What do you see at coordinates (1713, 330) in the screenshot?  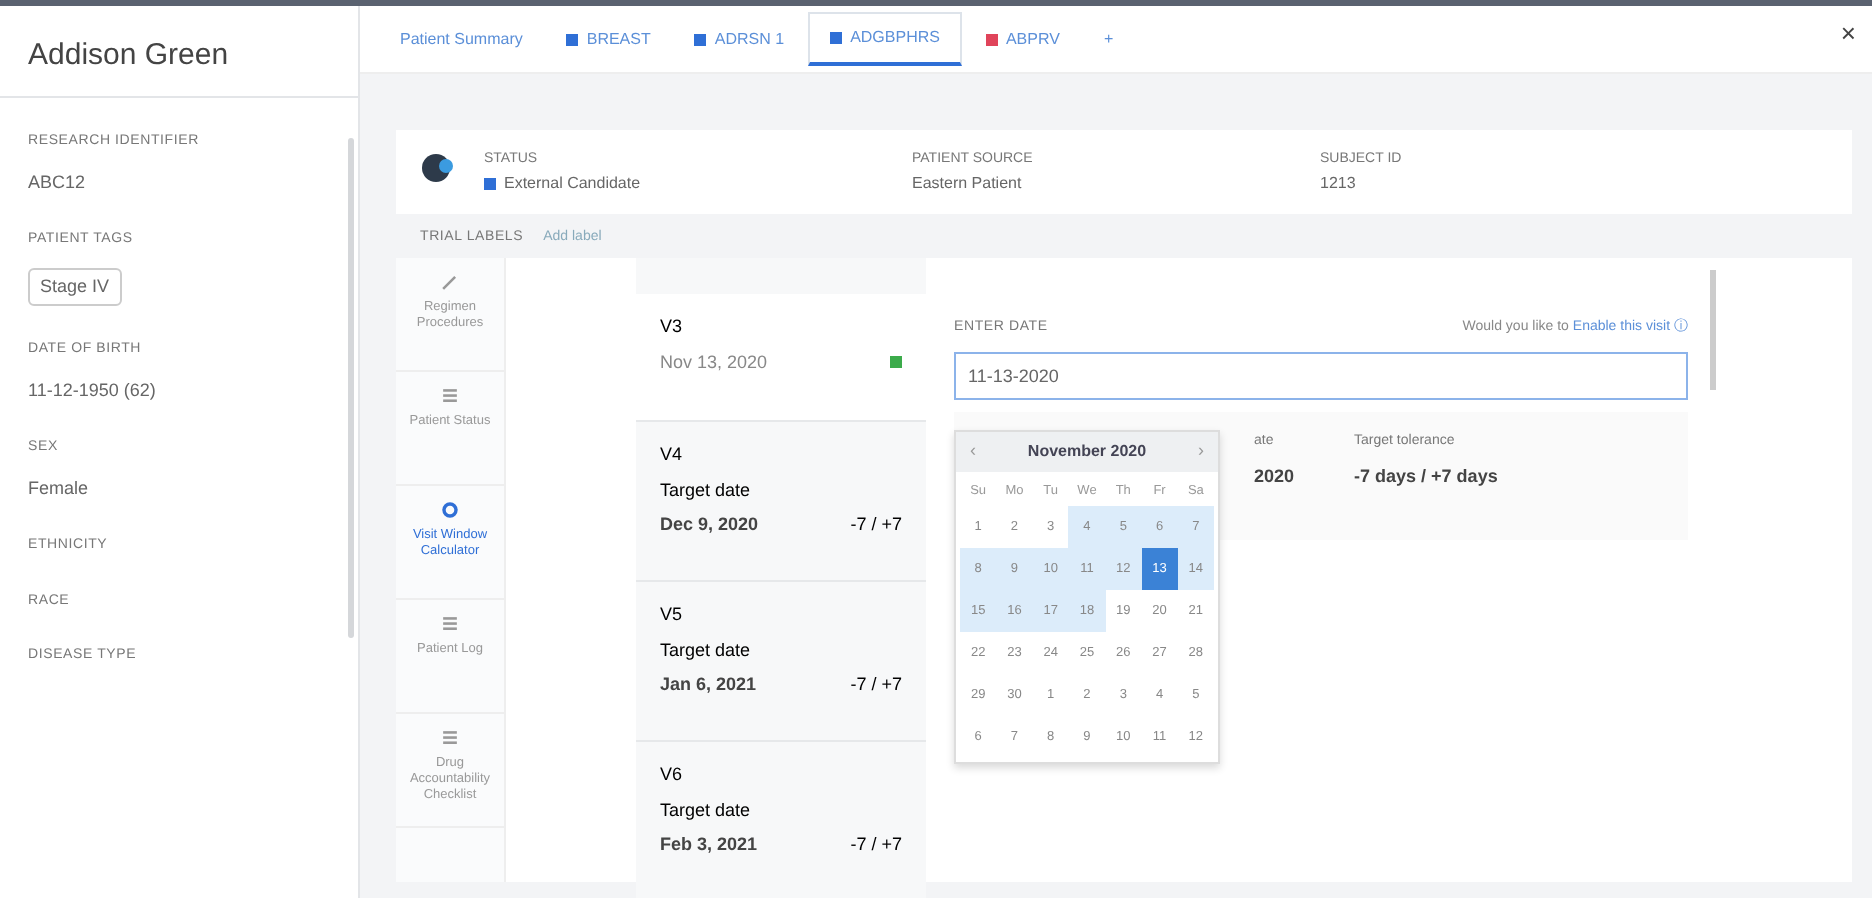 I see `scrollbar` at bounding box center [1713, 330].